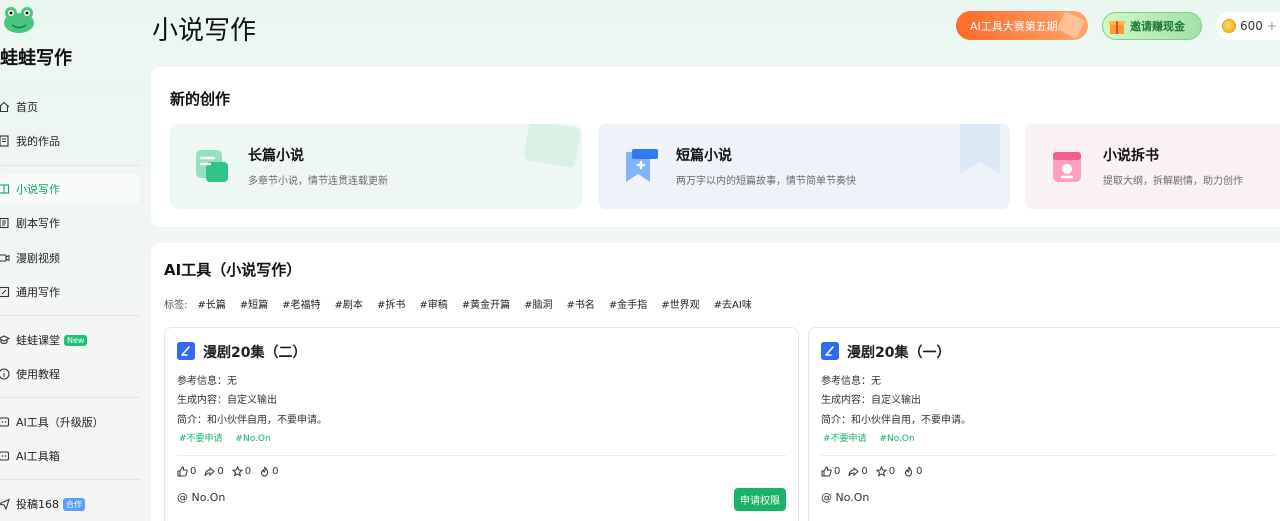  Describe the element at coordinates (70, 292) in the screenshot. I see `sidebar-item-general-writing: 通用写作` at that location.